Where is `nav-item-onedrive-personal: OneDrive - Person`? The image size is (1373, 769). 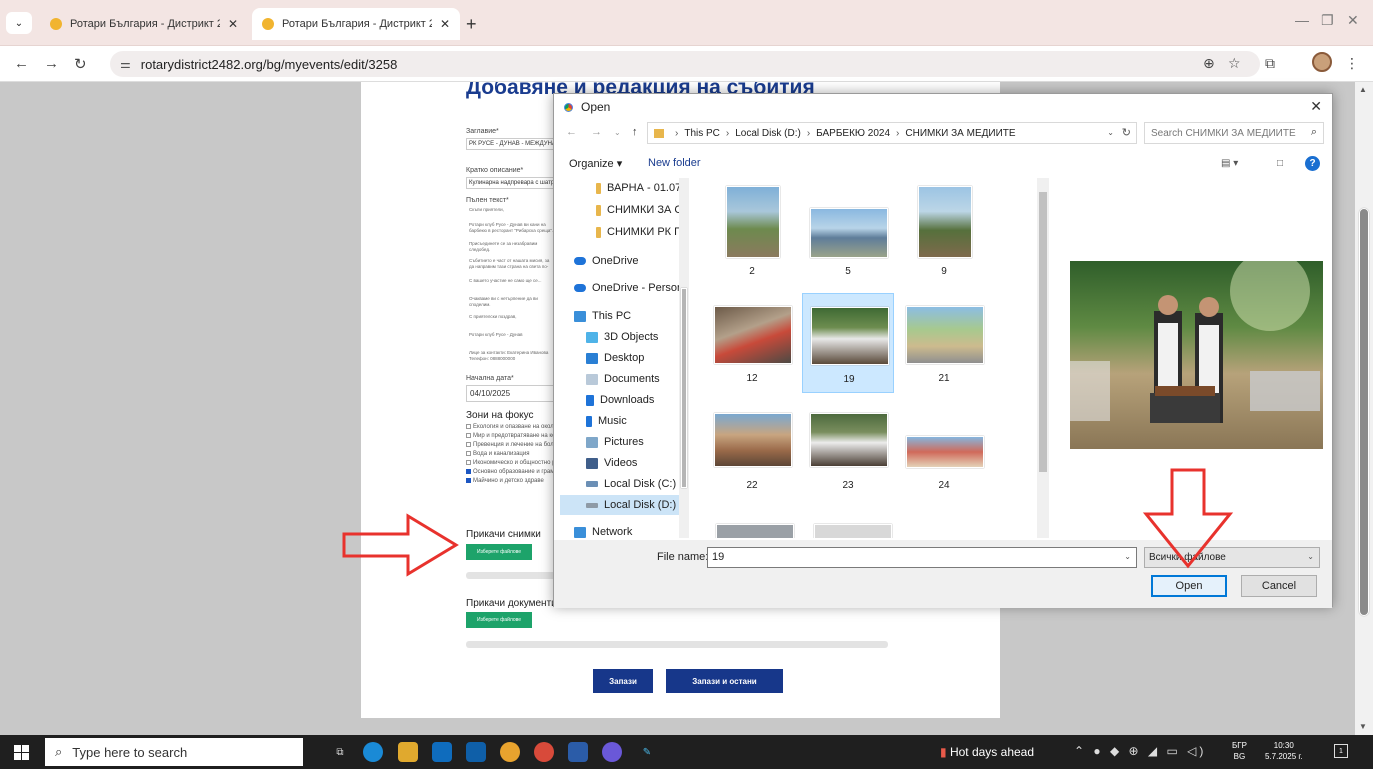 nav-item-onedrive-personal: OneDrive - Person is located at coordinates (622, 288).